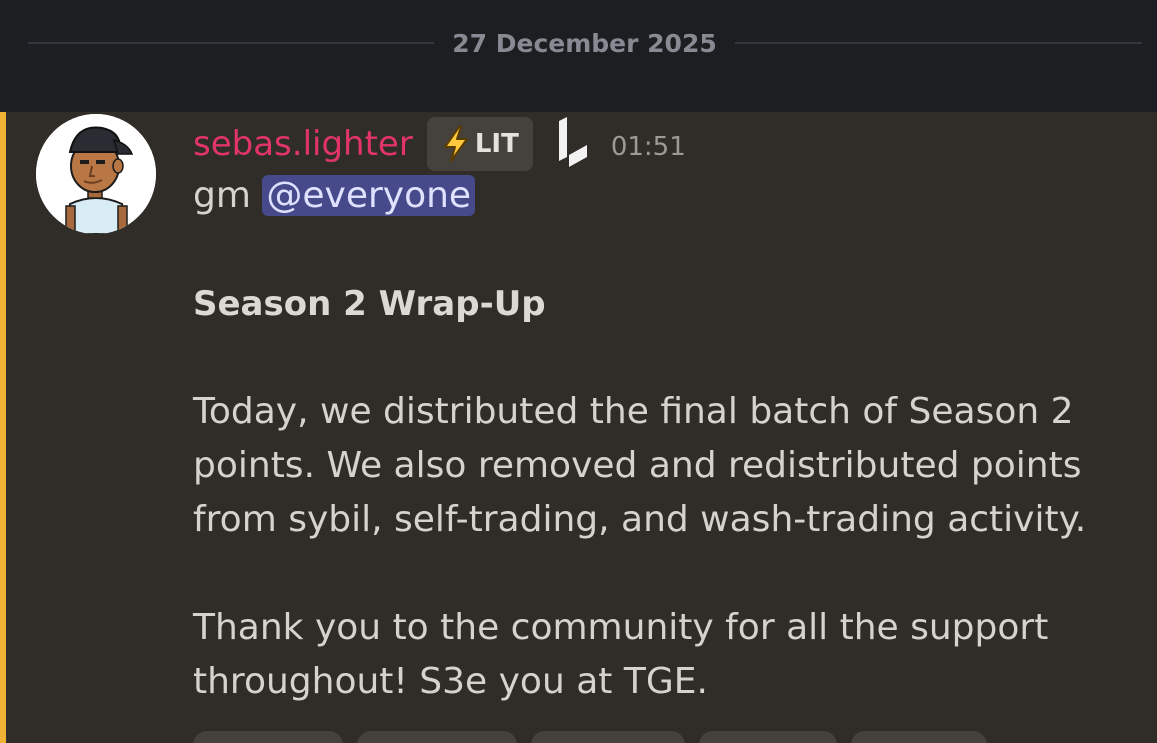 The width and height of the screenshot is (1157, 743). I want to click on date-divider: 27 December 2025, so click(584, 43).